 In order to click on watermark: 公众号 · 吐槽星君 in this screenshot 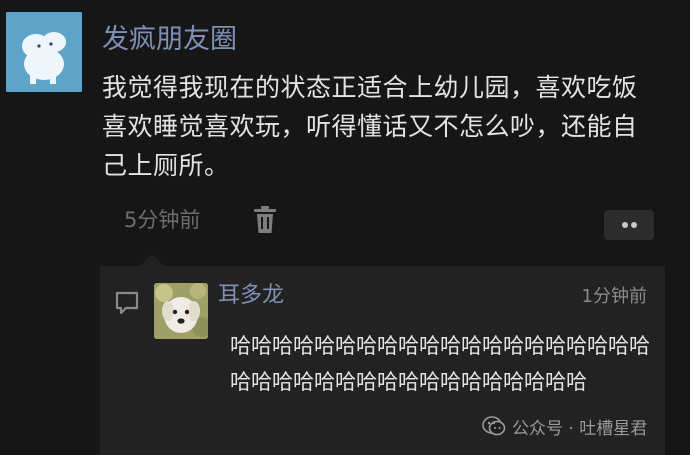, I will do `click(564, 426)`.